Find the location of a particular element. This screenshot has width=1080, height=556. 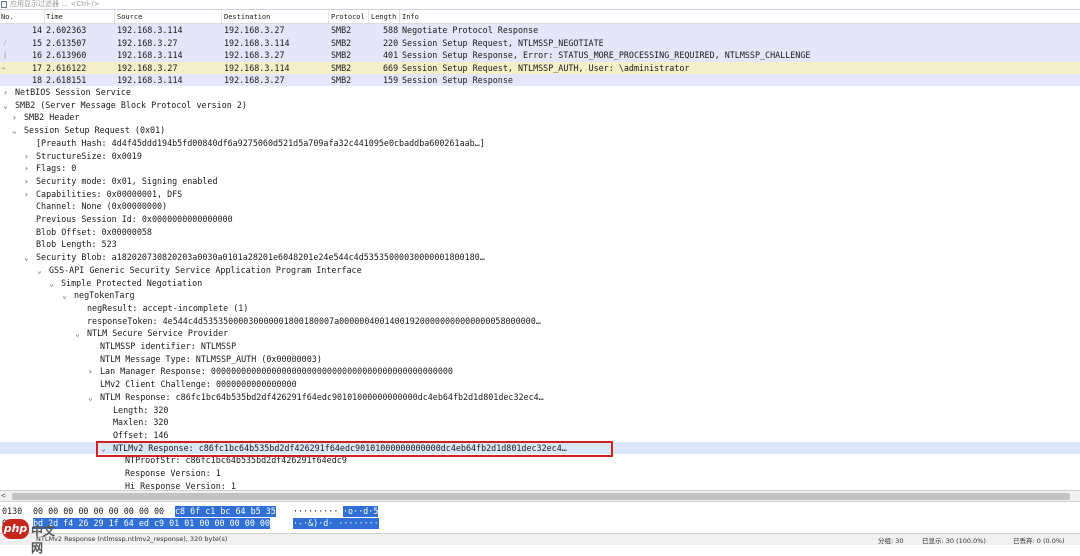

tree-item-label: Response Version: 1 is located at coordinates (173, 473).